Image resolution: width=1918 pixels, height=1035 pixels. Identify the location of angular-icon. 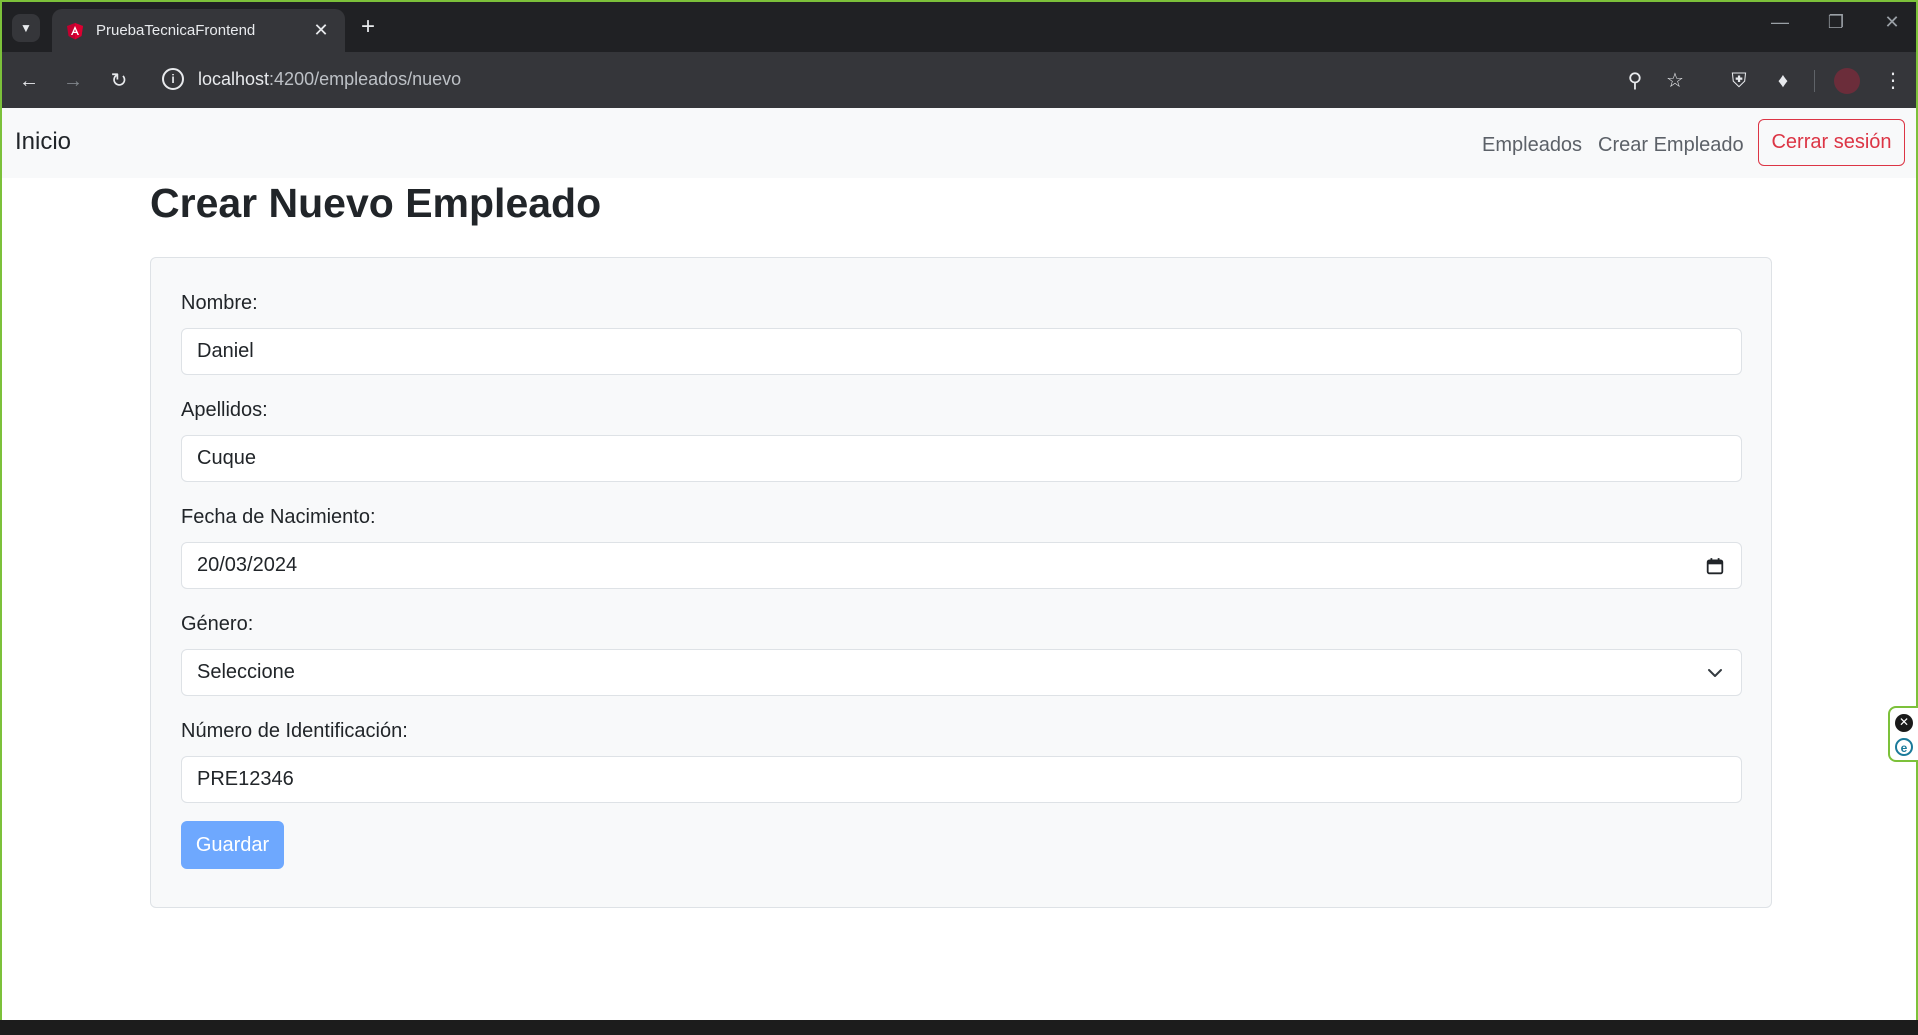
(75, 30).